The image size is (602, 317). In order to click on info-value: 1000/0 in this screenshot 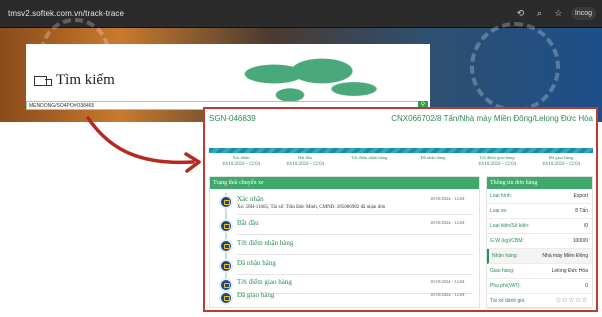, I will do `click(580, 241)`.